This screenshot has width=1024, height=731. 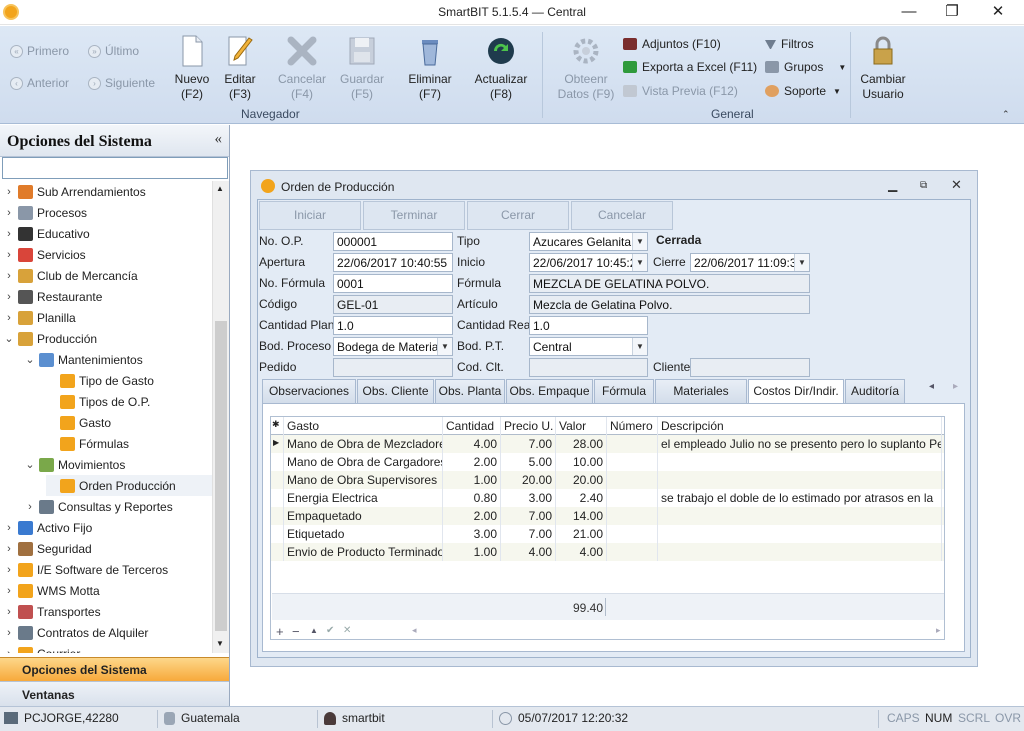 What do you see at coordinates (310, 215) in the screenshot?
I see `start-button: Iniciar` at bounding box center [310, 215].